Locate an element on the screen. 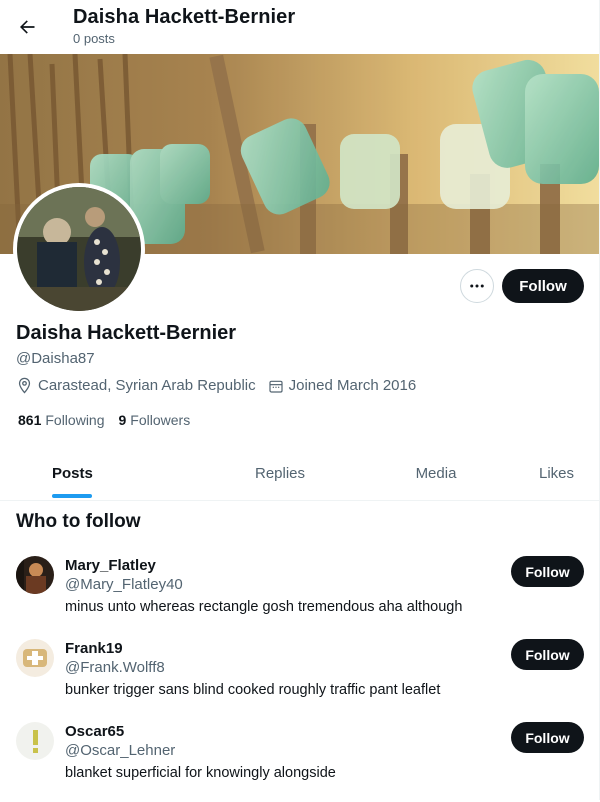 The height and width of the screenshot is (802, 600). joined-item: Joined March 2016 is located at coordinates (342, 385).